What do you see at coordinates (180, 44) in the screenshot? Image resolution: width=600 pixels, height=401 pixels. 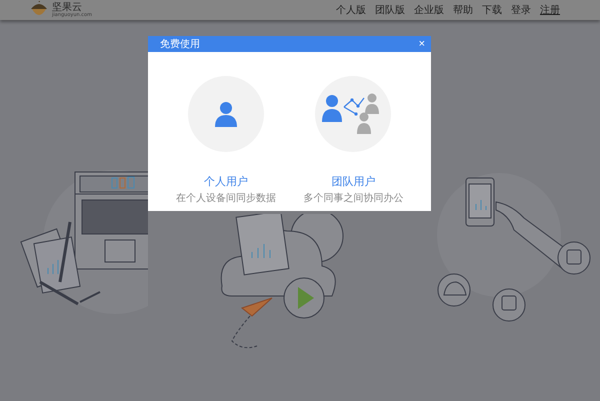 I see `dialog-title: 免费使用` at bounding box center [180, 44].